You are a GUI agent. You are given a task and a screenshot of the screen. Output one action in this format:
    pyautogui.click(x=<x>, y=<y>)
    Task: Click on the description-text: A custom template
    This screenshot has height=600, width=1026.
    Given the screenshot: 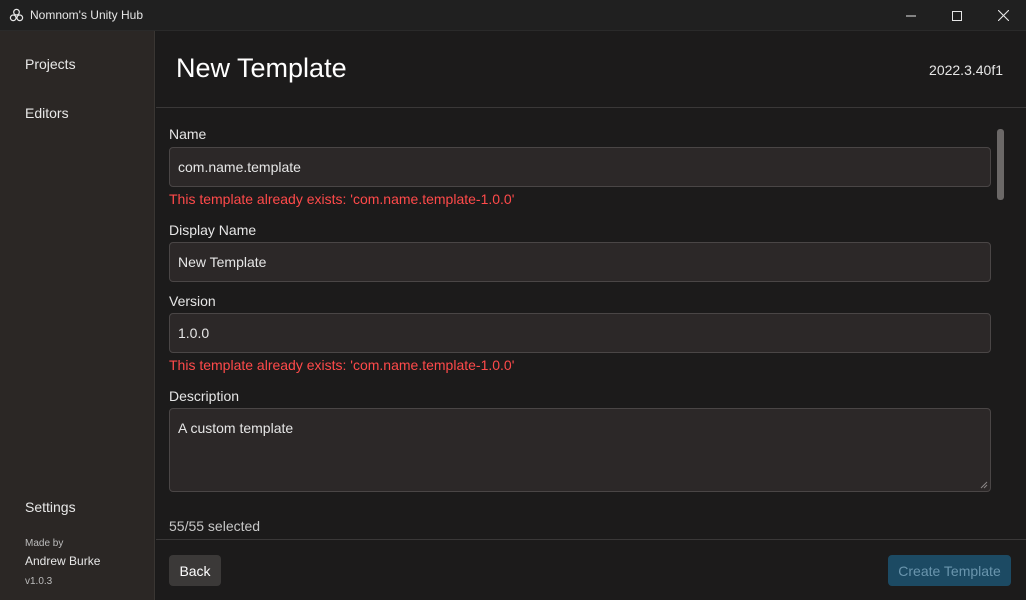 What is the action you would take?
    pyautogui.click(x=236, y=428)
    